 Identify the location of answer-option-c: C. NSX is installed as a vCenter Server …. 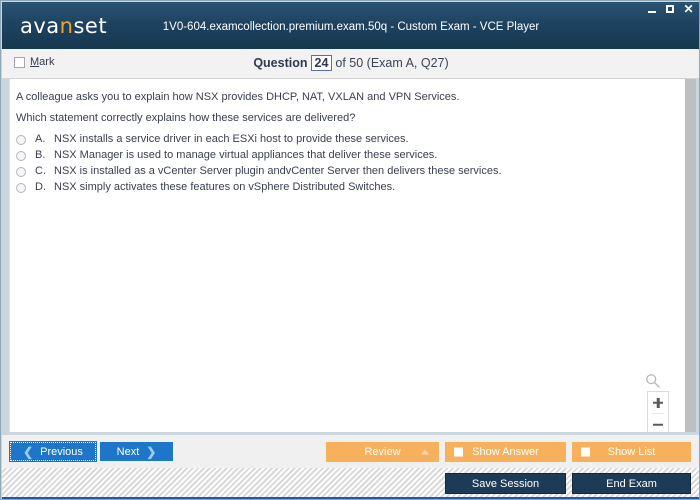
(346, 173).